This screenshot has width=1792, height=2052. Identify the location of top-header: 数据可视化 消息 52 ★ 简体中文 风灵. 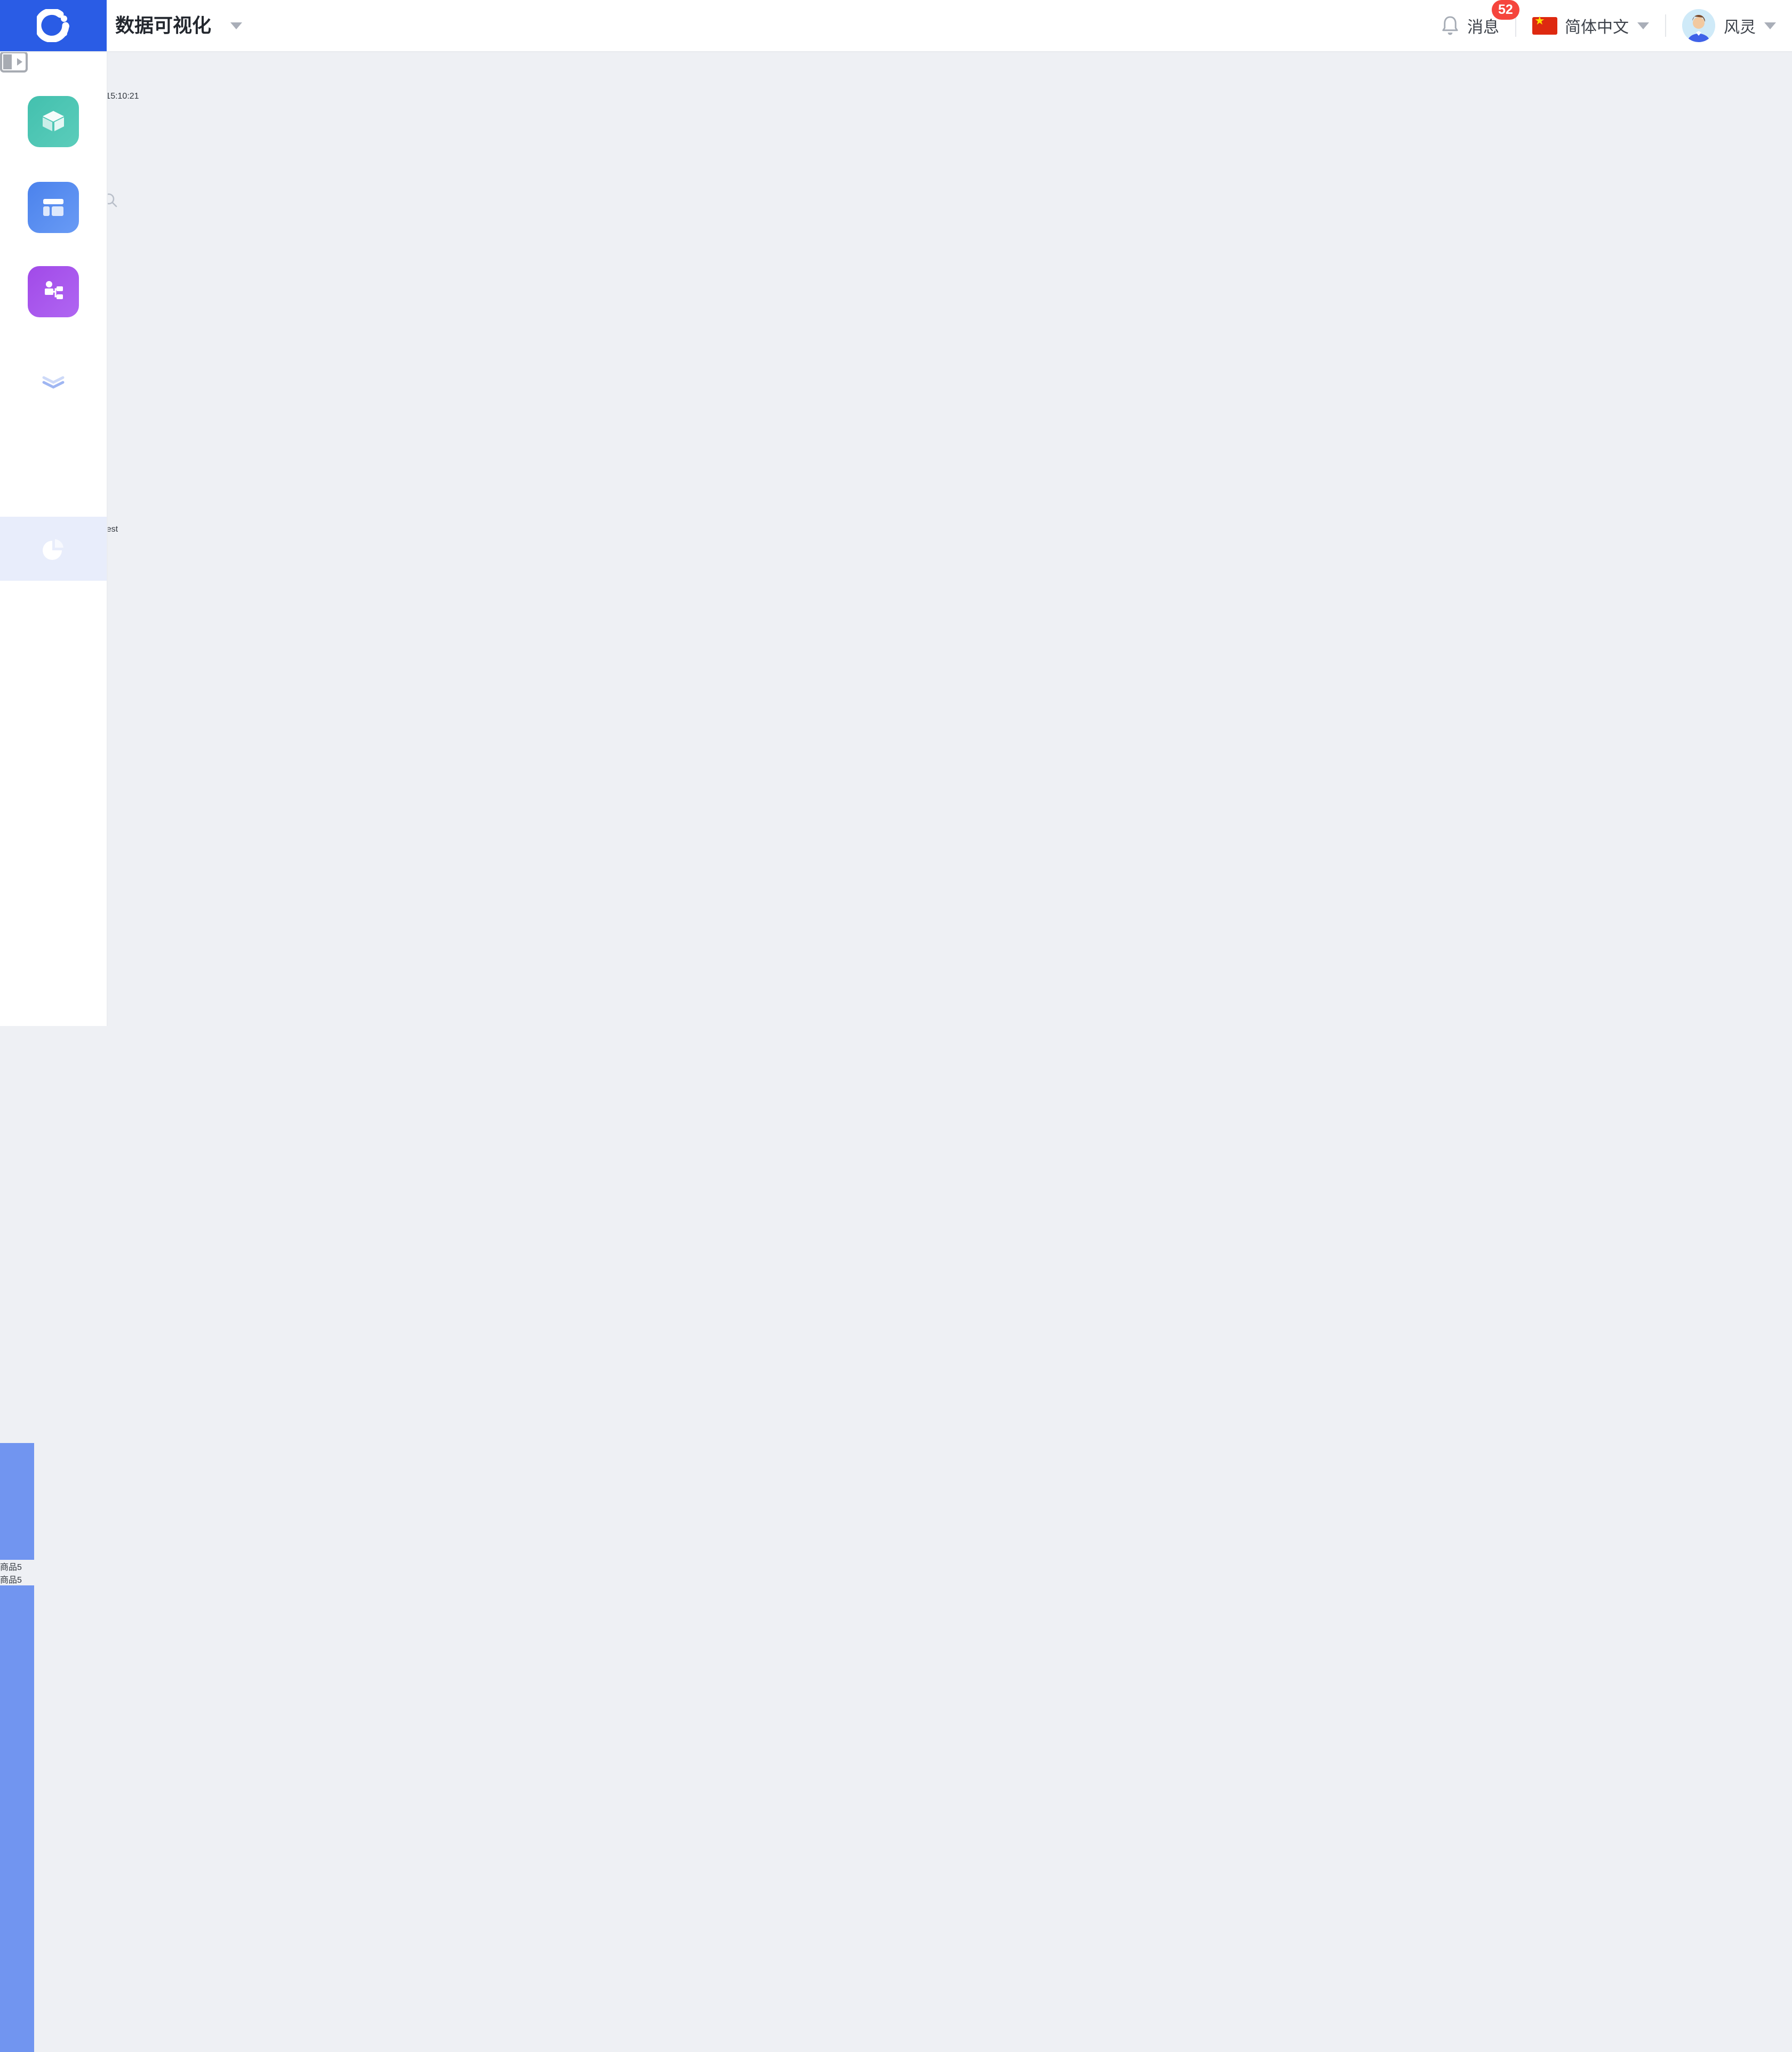
(896, 26).